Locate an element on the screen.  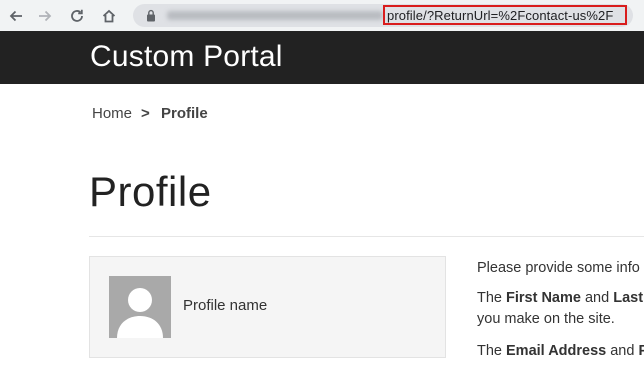
info-line-1: Please provide some info is located at coordinates (558, 268).